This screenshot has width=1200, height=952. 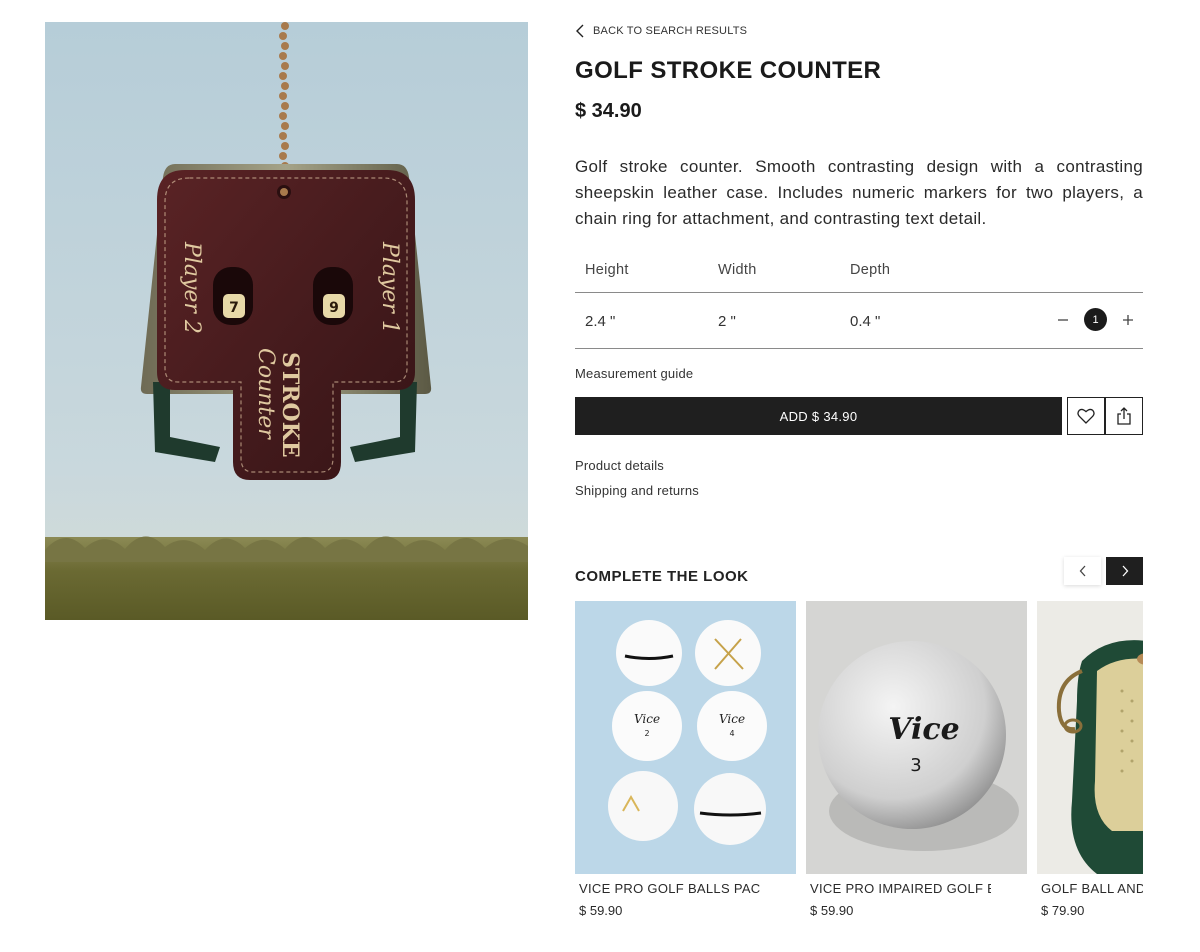 What do you see at coordinates (191, 287) in the screenshot?
I see `player-2-label: Player 2` at bounding box center [191, 287].